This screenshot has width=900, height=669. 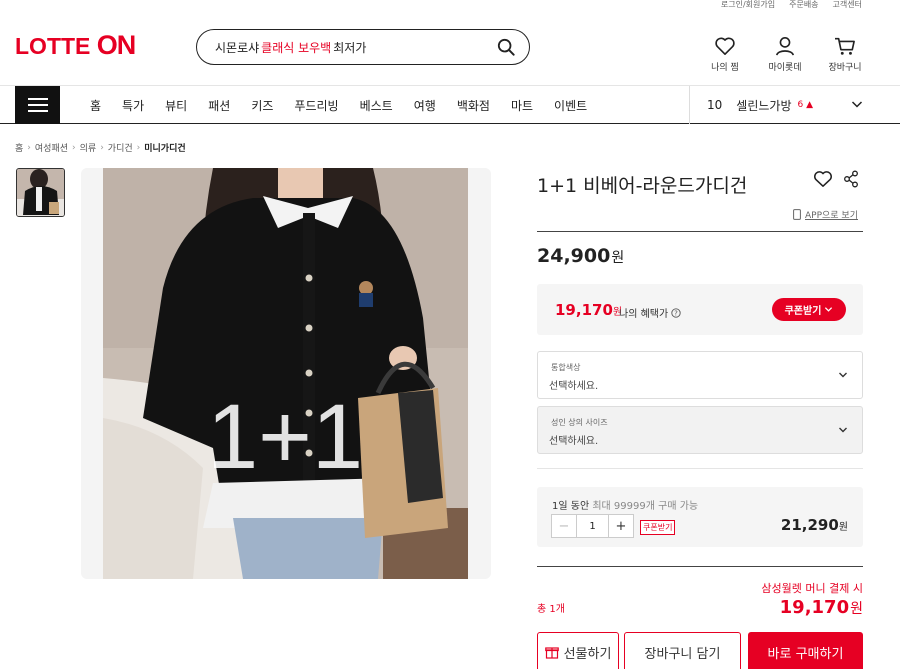 What do you see at coordinates (809, 525) in the screenshot?
I see `item-price-value: 21,290` at bounding box center [809, 525].